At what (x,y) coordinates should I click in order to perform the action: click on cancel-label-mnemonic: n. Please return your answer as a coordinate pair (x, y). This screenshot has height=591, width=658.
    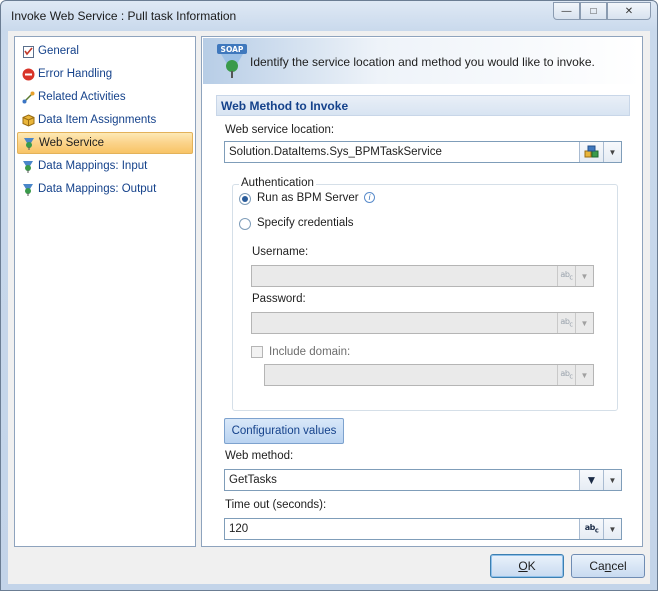
    Looking at the image, I should click on (608, 566).